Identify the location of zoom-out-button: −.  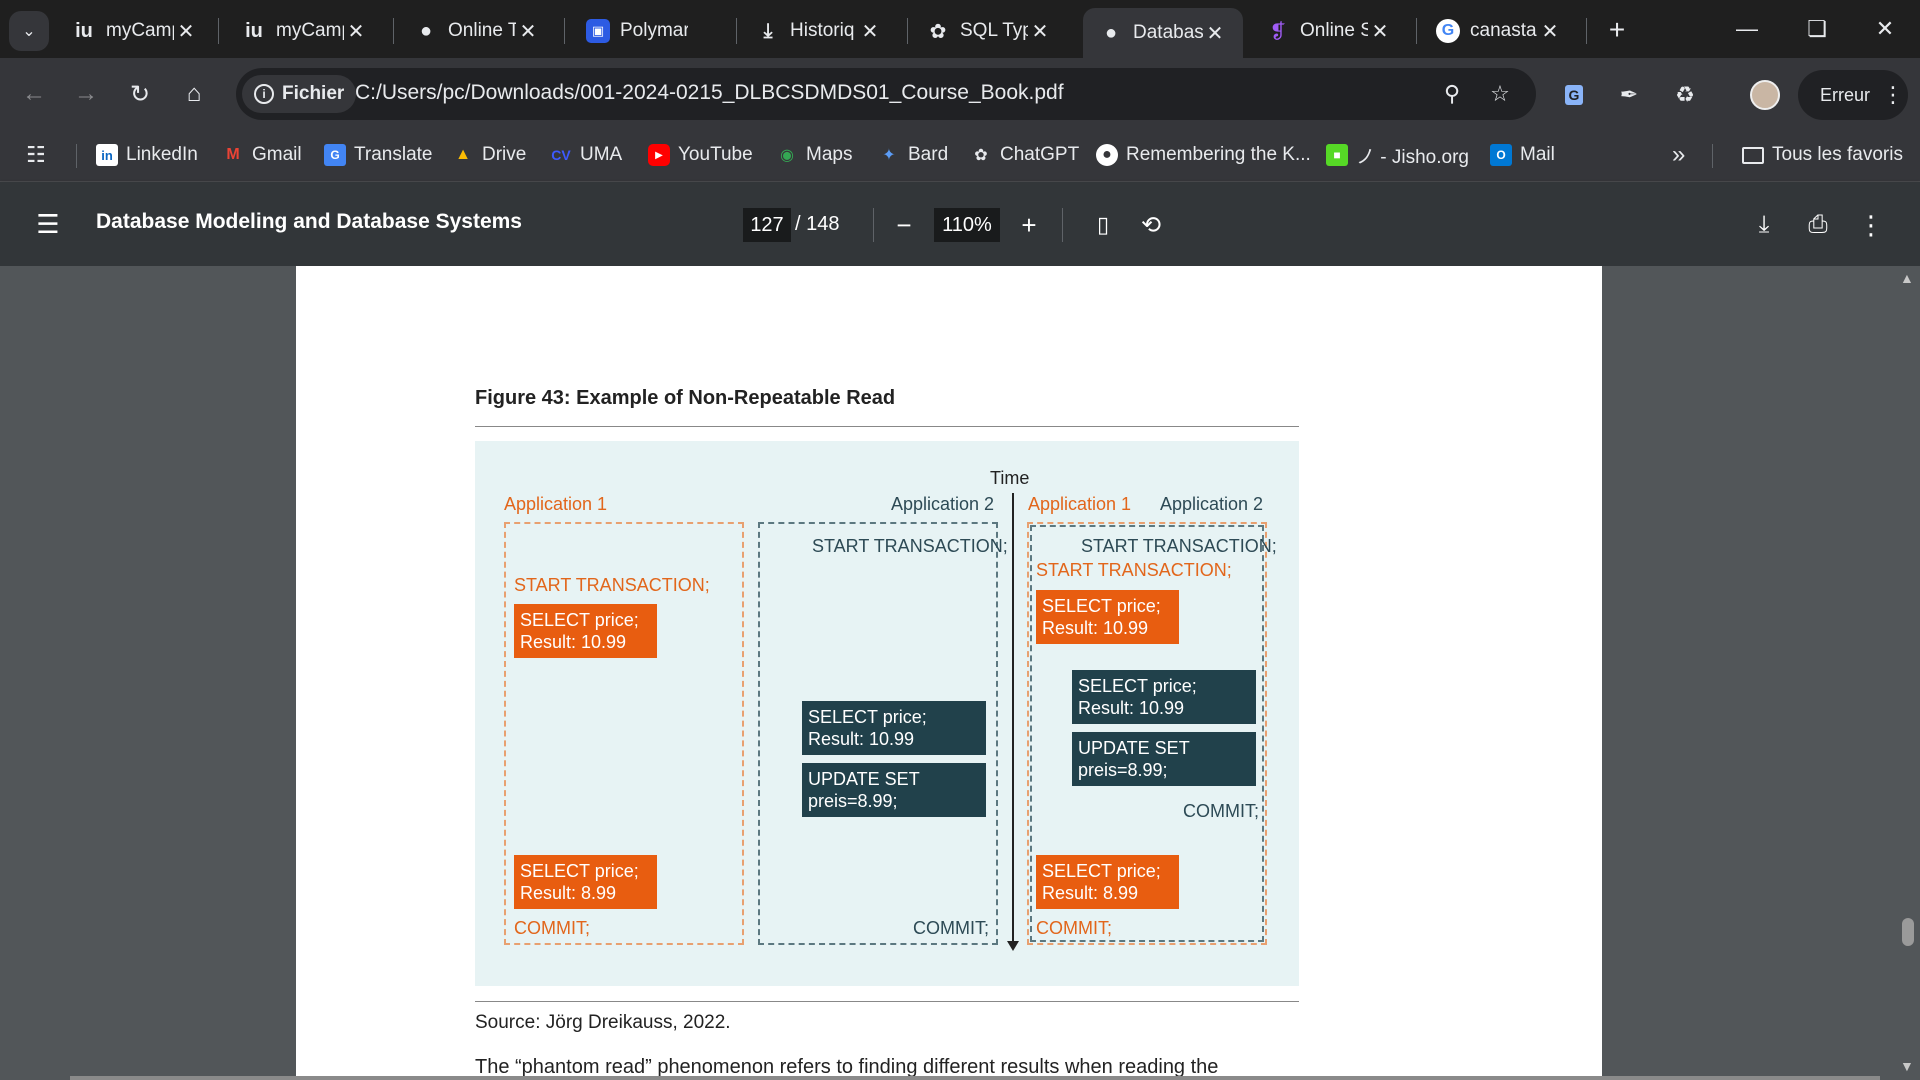
(904, 225).